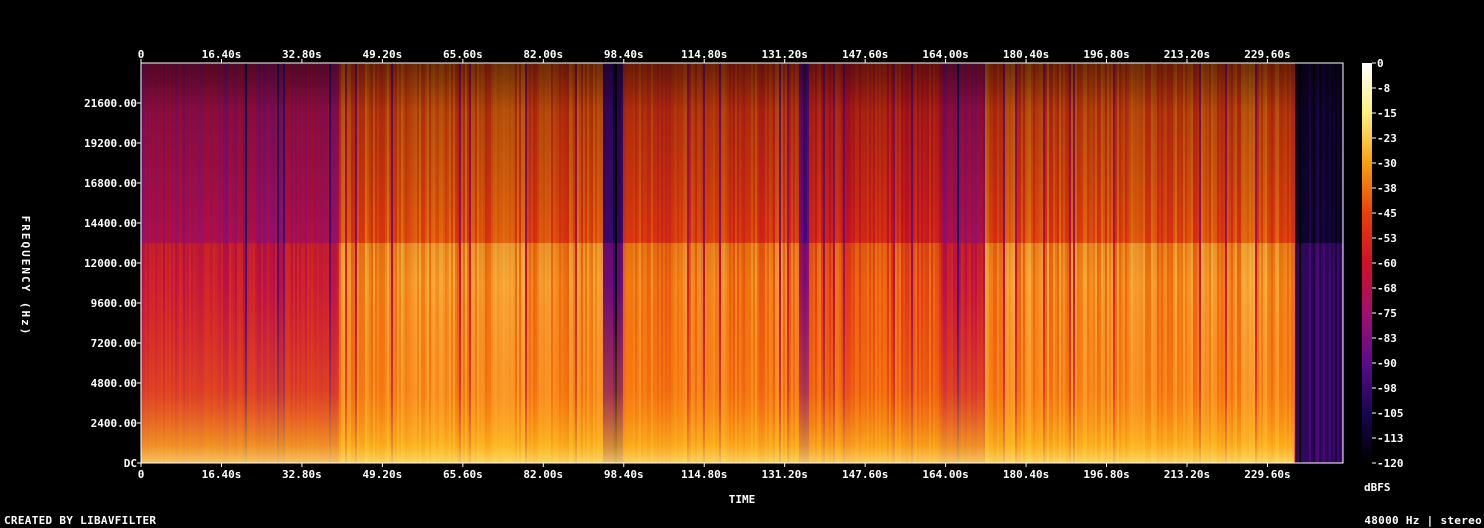  Describe the element at coordinates (302, 54) in the screenshot. I see `x-tick-label-top: 32.80s` at that location.